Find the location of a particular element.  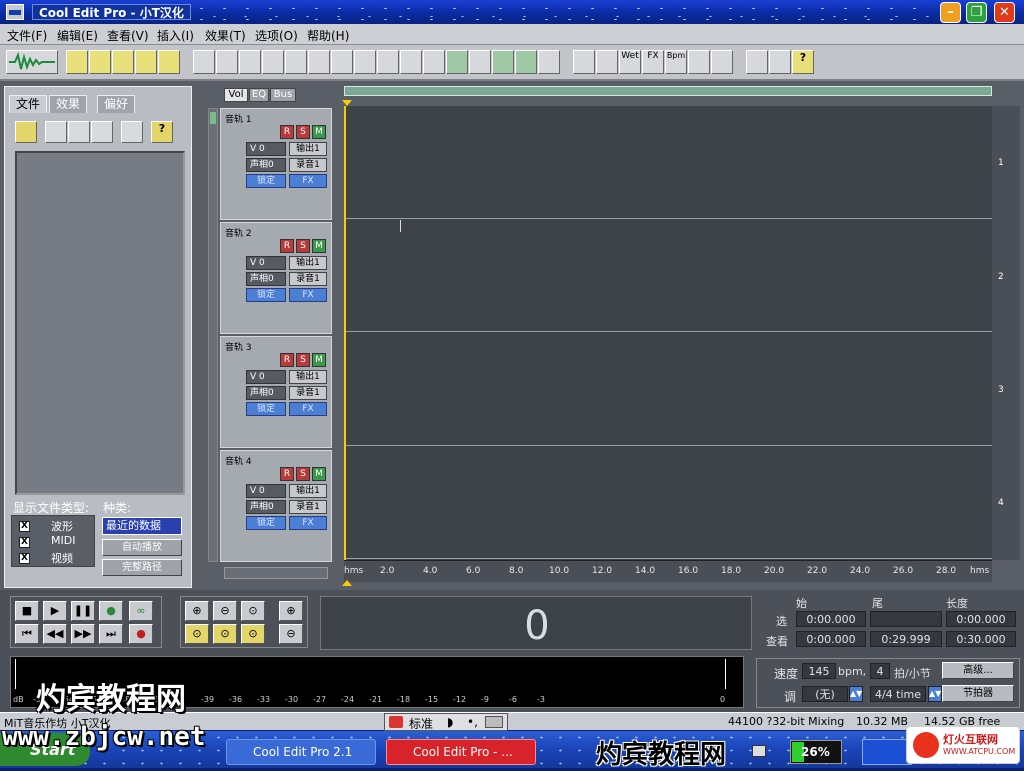

tool-22-icon is located at coordinates (699, 62).